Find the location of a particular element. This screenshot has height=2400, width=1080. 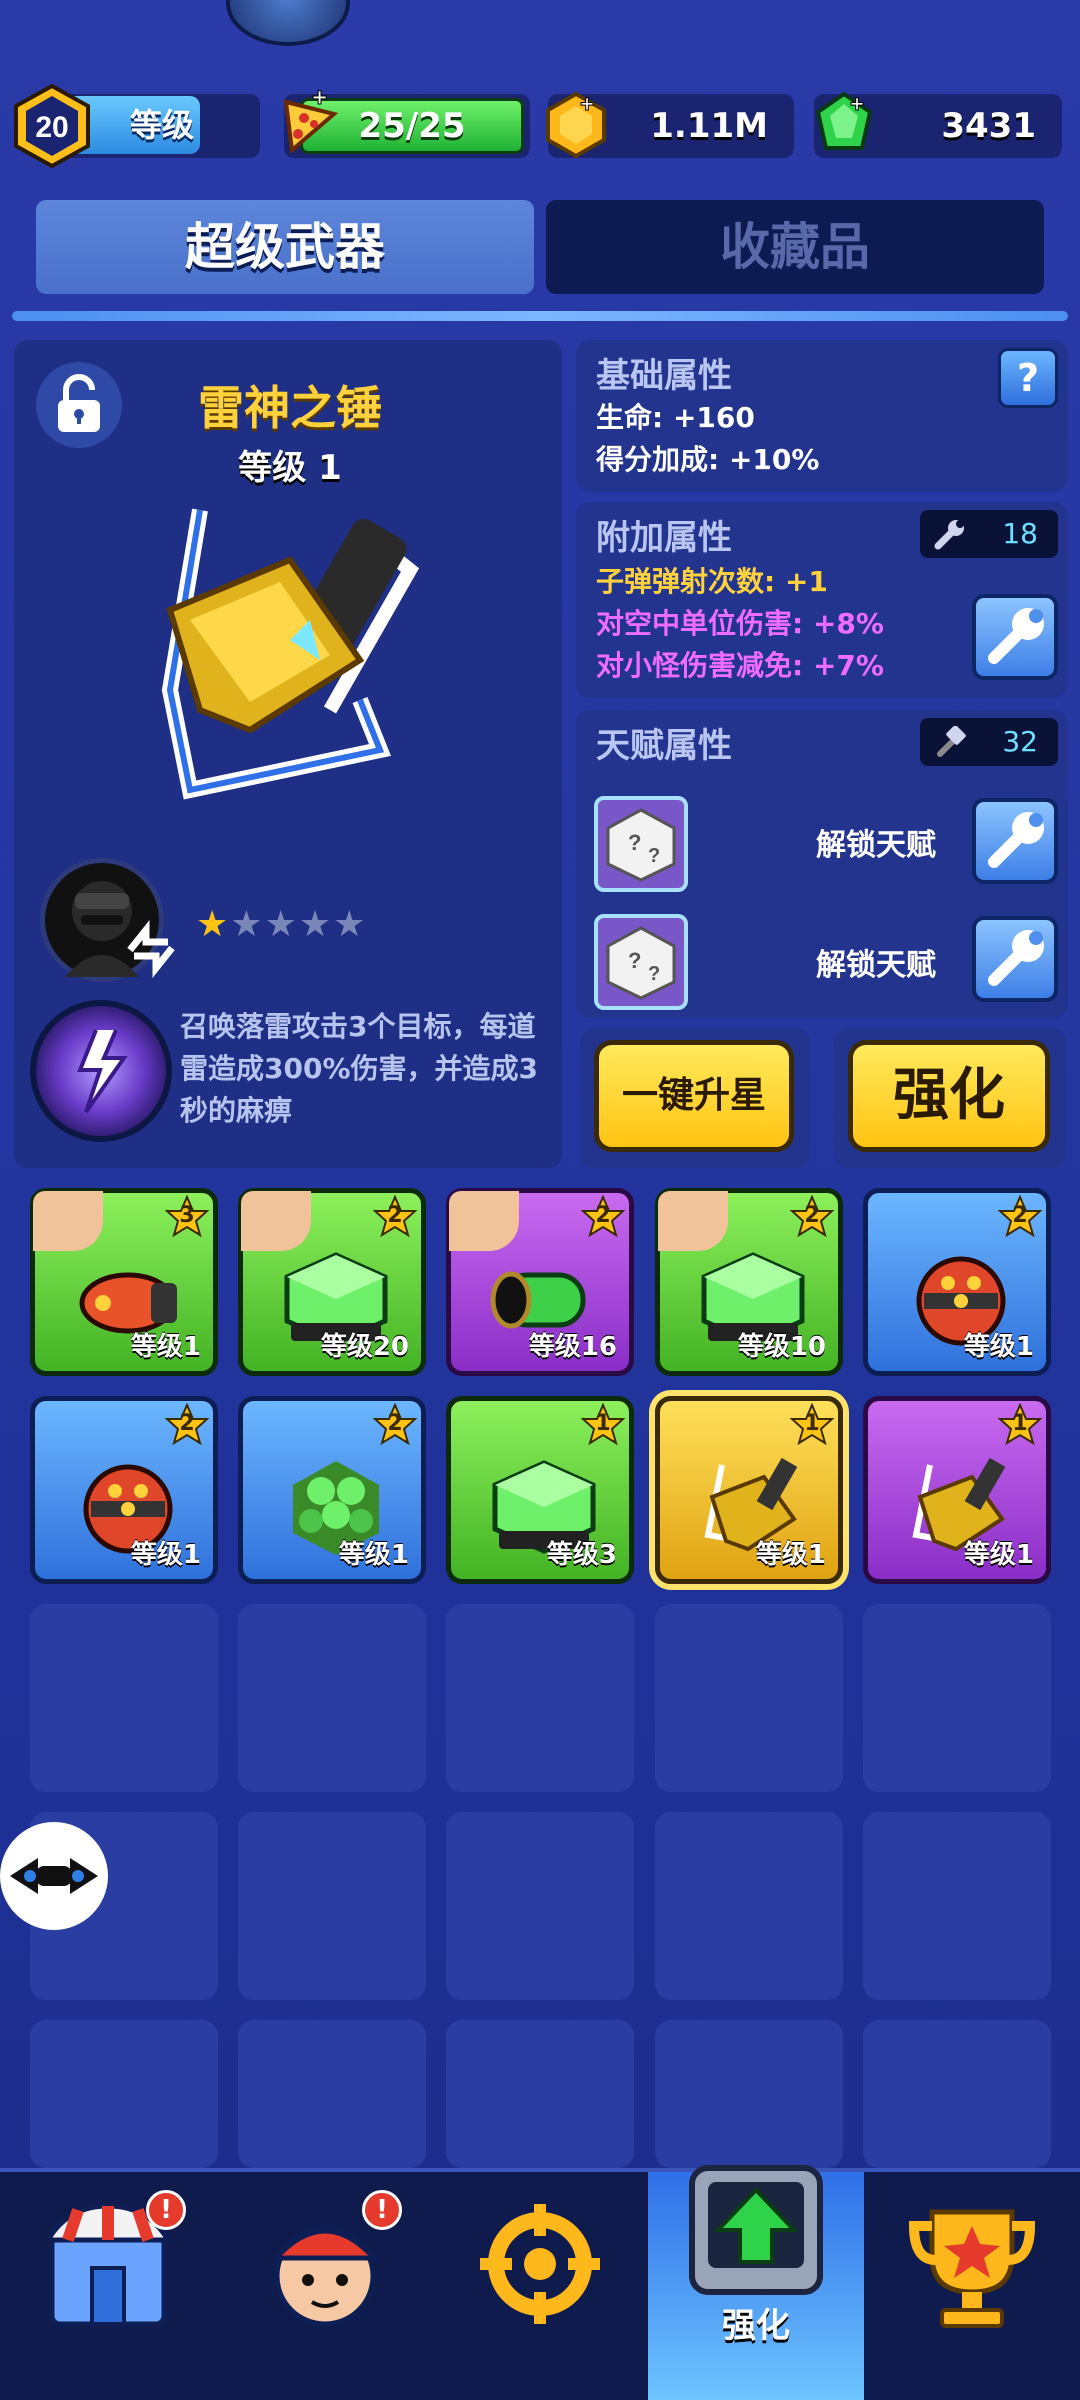

inventory-item-green-cube: 1 等级3 is located at coordinates (540, 1490).